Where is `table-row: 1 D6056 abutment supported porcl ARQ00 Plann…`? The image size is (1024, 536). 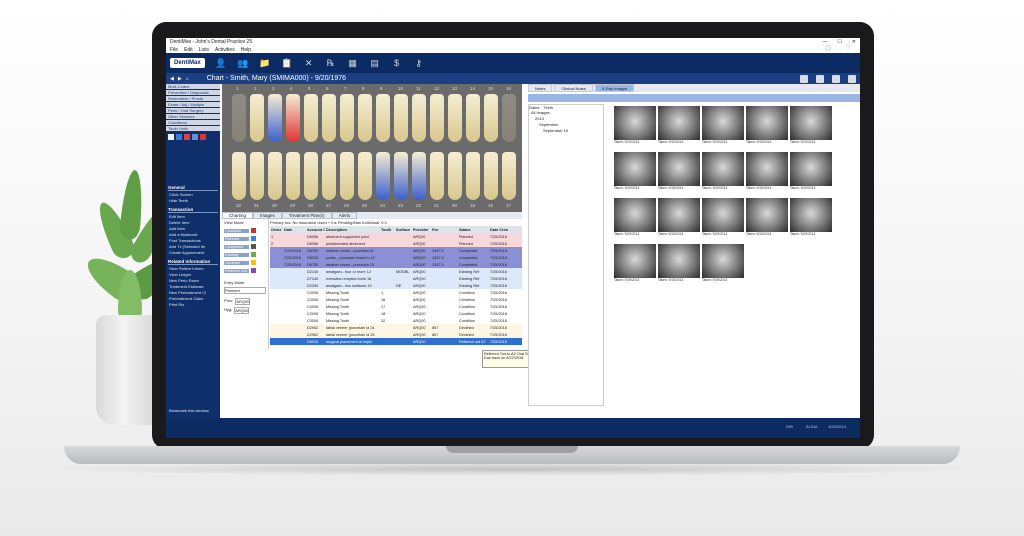
table-row: 1 D6056 abutment supported porcl ARQ00 Plann… is located at coordinates (396, 236).